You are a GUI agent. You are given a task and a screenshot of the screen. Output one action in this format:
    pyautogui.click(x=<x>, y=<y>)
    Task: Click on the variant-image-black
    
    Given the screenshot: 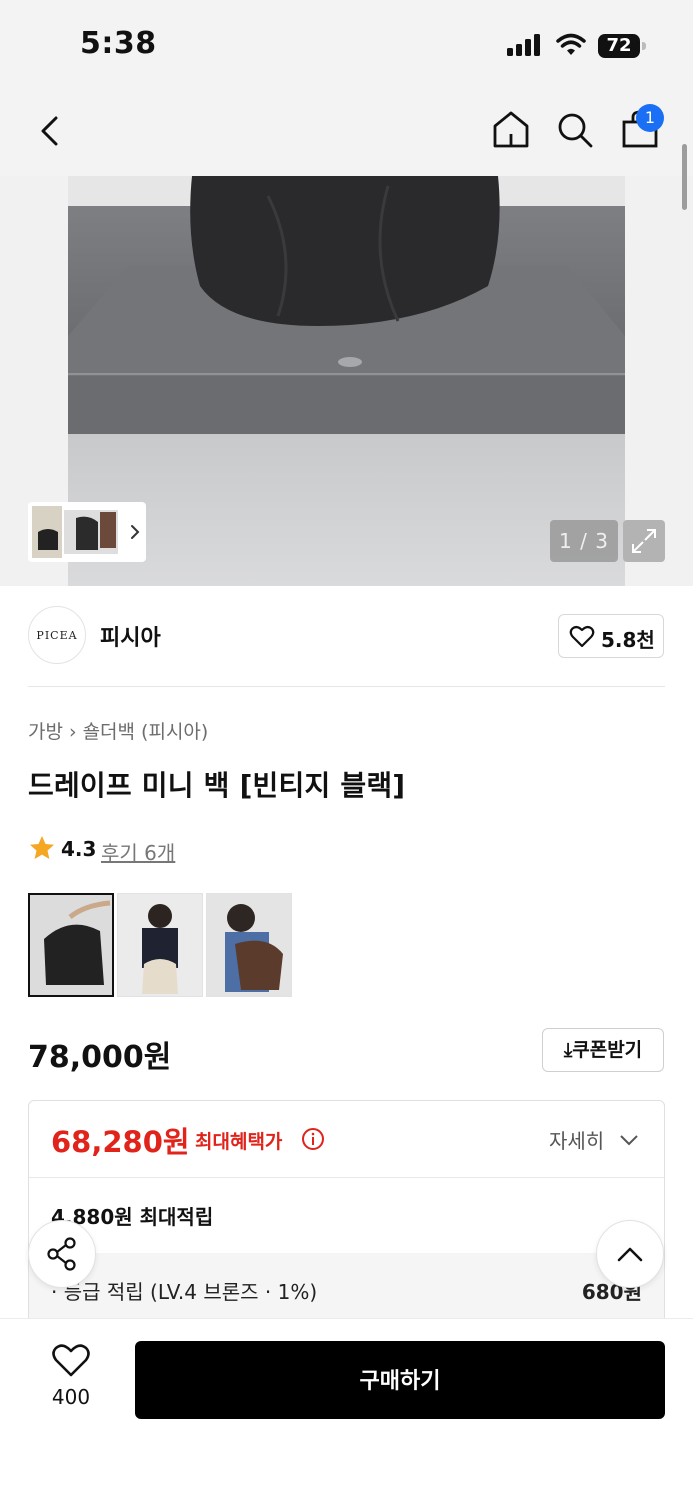 What is the action you would take?
    pyautogui.click(x=71, y=945)
    